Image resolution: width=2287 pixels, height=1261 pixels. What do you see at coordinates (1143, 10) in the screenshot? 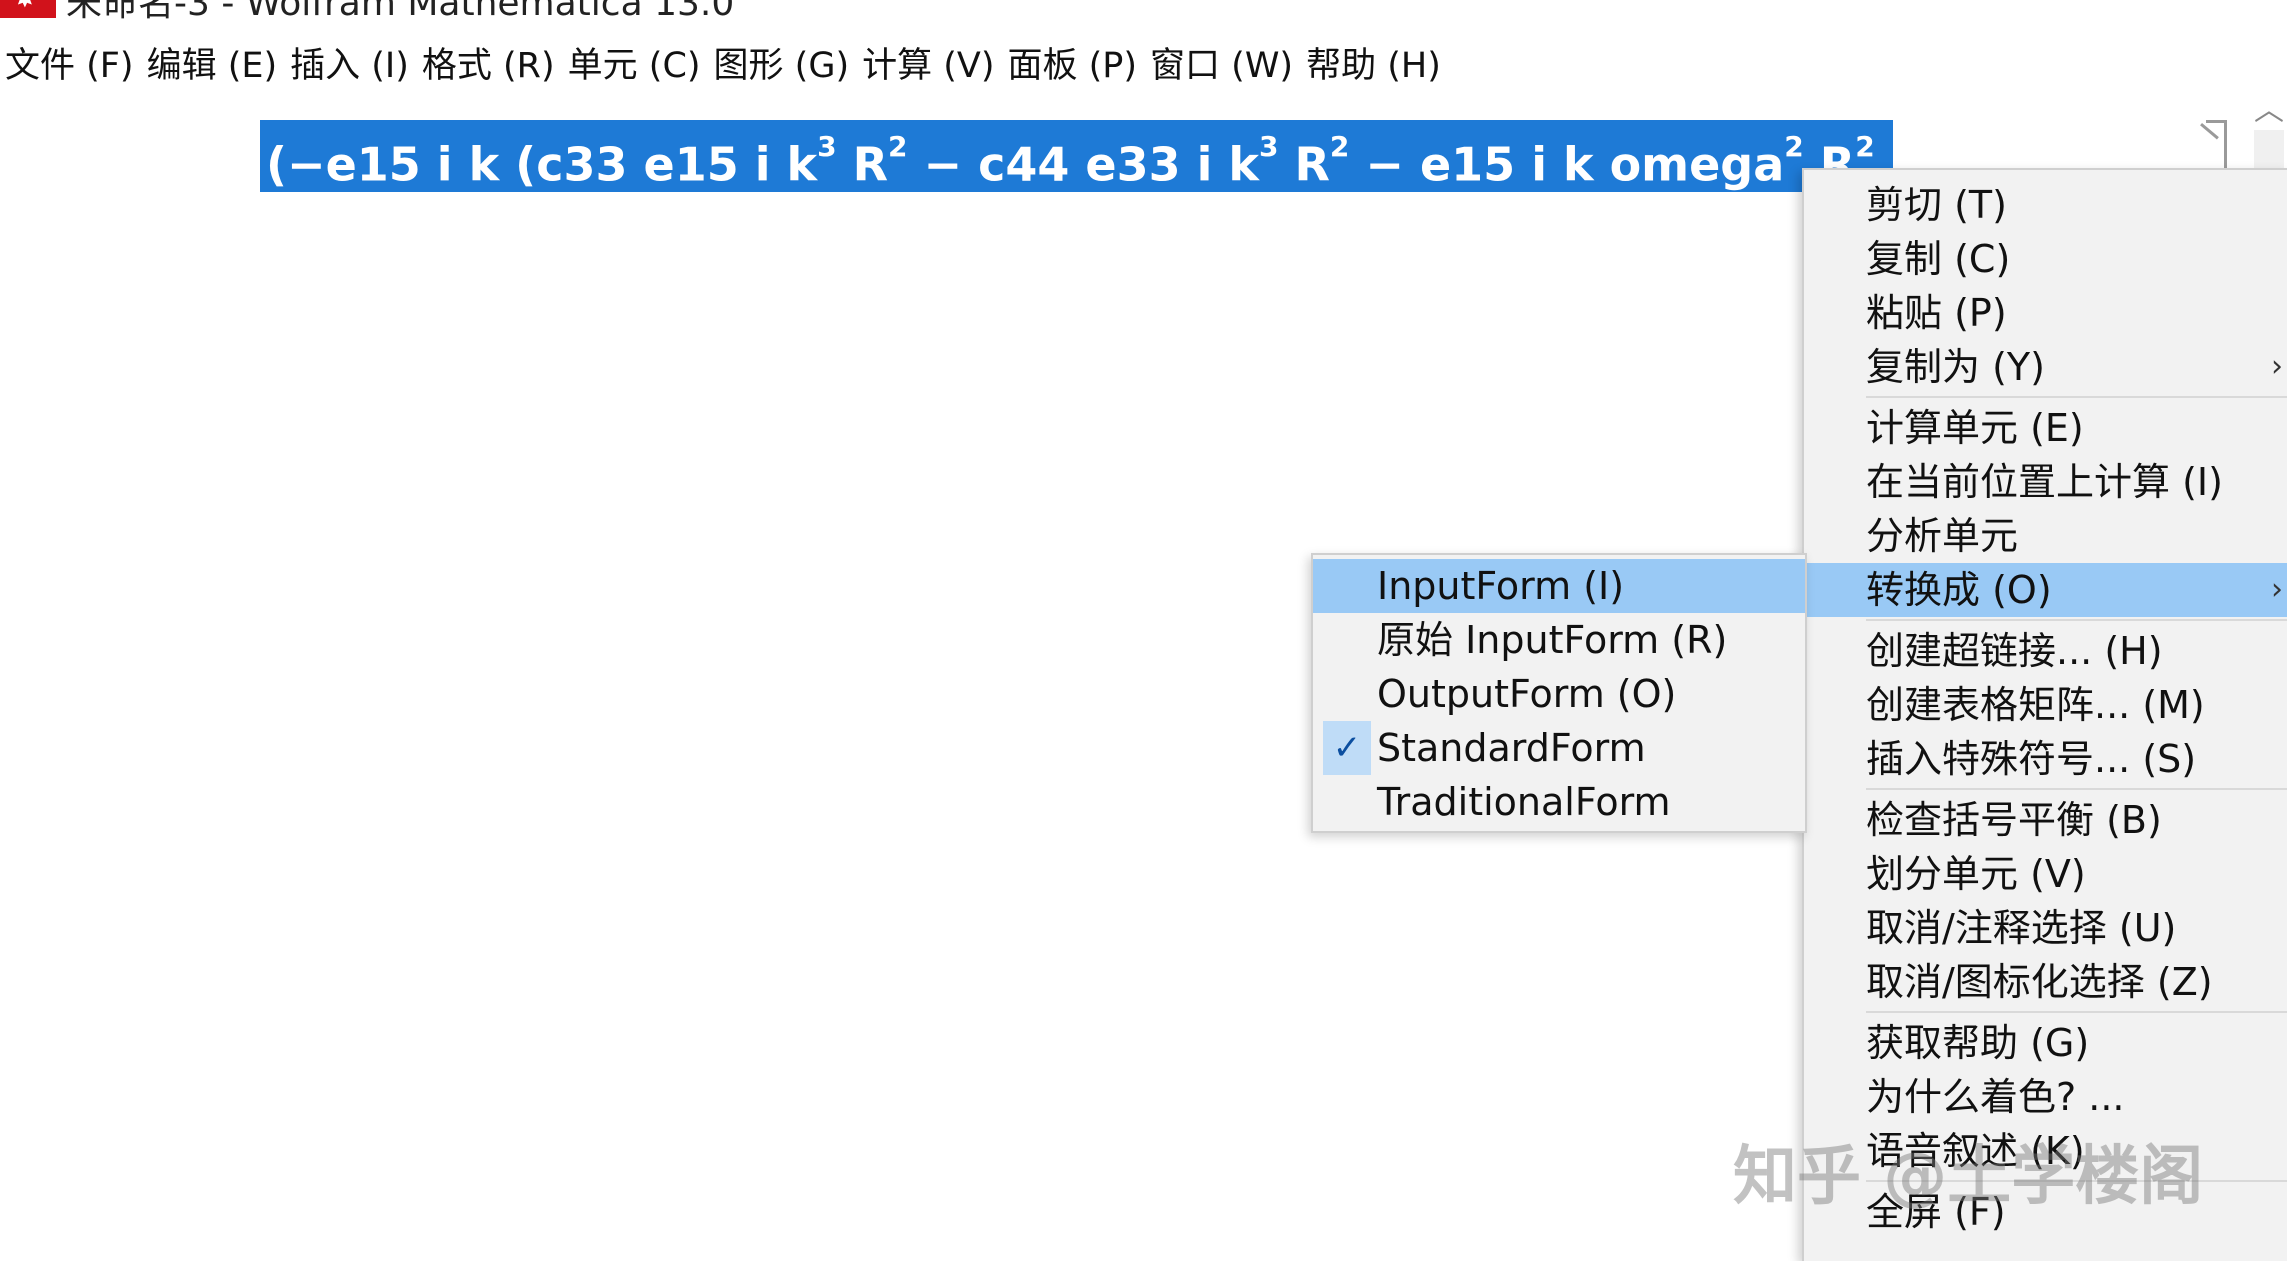
I see `title-bar: 未命名-3 - Wolfram Mathematica 13.0` at bounding box center [1143, 10].